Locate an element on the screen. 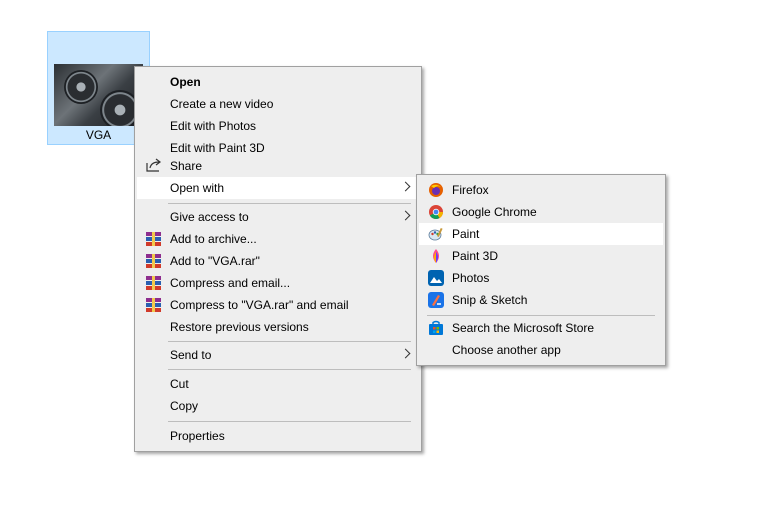 The width and height of the screenshot is (768, 520). store-icon is located at coordinates (436, 327).